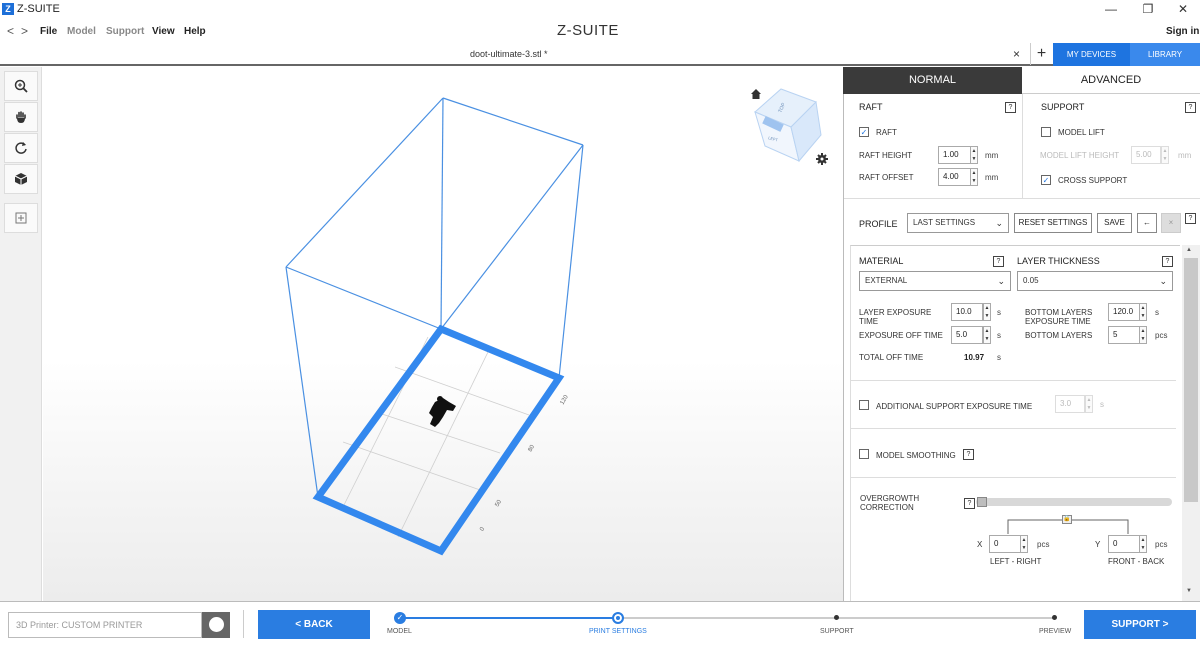 The width and height of the screenshot is (1200, 646). What do you see at coordinates (1059, 317) in the screenshot?
I see `bottom-exposure-label: BOTTOM LAYERS EXPOSURE TIME` at bounding box center [1059, 317].